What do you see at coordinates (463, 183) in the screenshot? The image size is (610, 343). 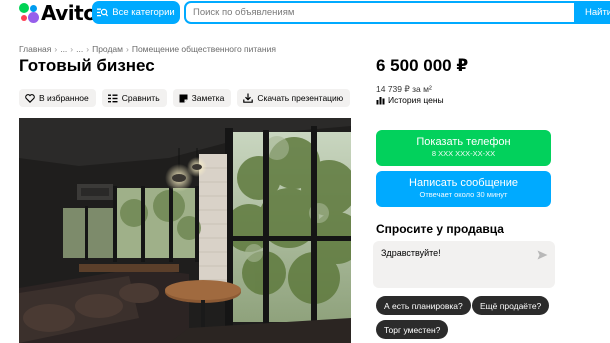 I see `write-message-label: Написать сообщение` at bounding box center [463, 183].